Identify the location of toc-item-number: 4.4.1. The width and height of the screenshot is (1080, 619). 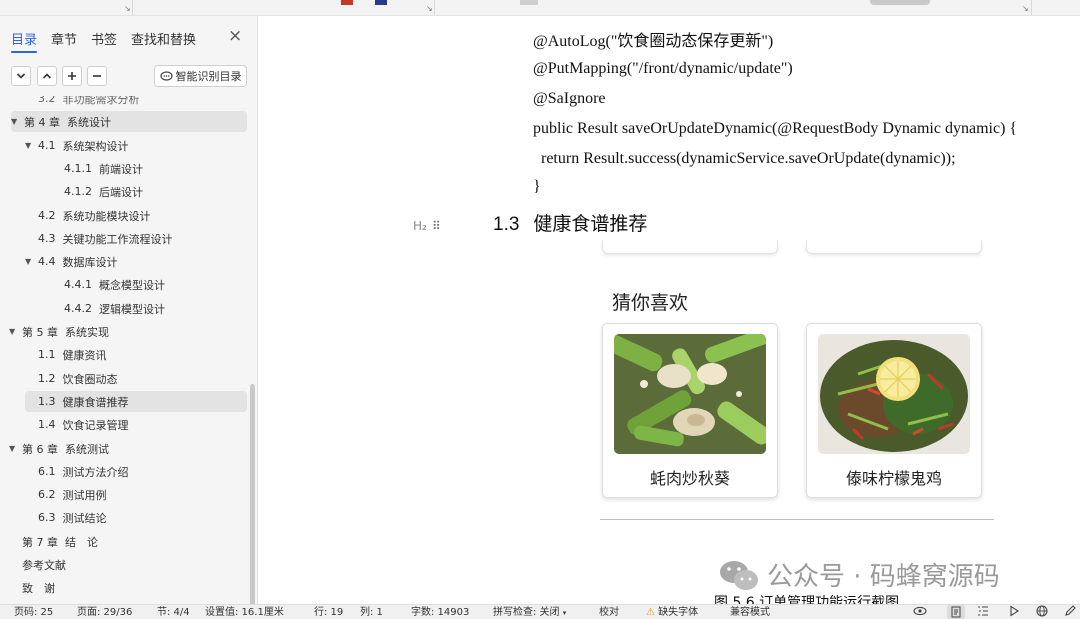
(78, 284).